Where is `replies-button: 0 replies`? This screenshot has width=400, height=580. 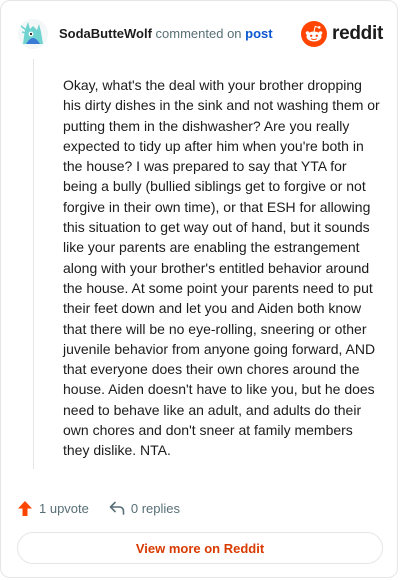
replies-button: 0 replies is located at coordinates (144, 508).